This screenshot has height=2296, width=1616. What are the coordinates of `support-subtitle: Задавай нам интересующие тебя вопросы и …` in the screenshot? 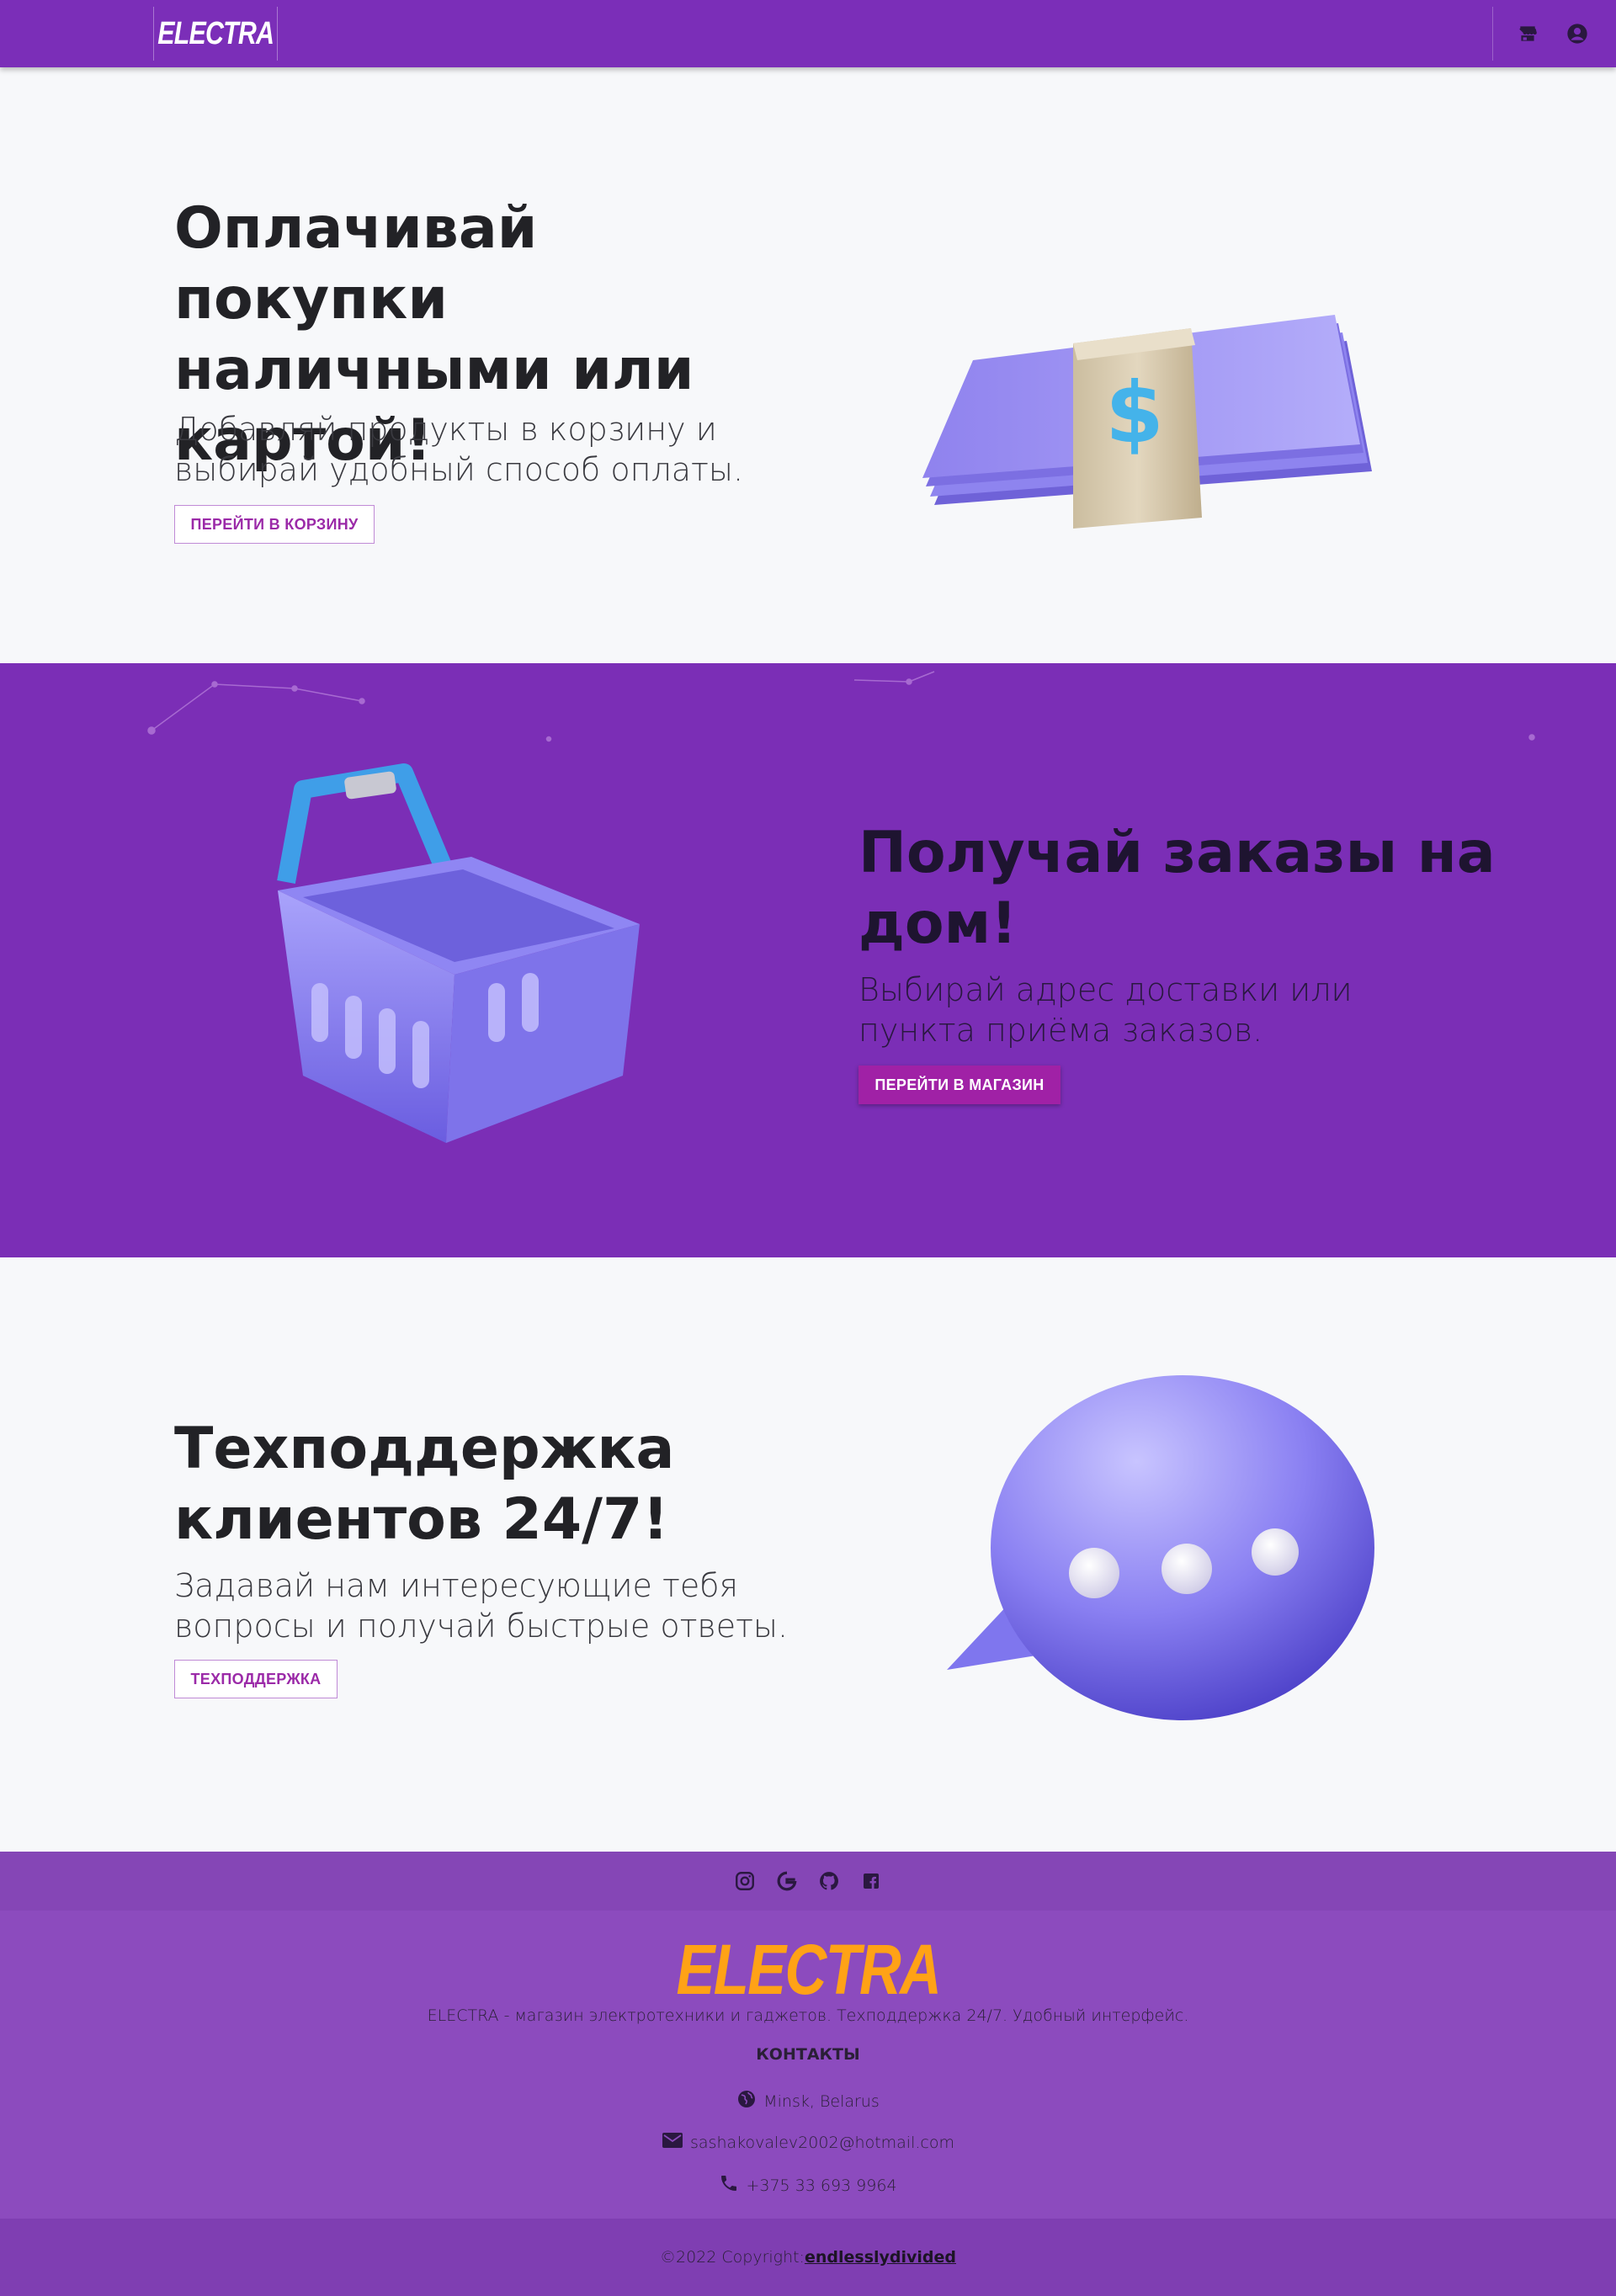 It's located at (481, 1606).